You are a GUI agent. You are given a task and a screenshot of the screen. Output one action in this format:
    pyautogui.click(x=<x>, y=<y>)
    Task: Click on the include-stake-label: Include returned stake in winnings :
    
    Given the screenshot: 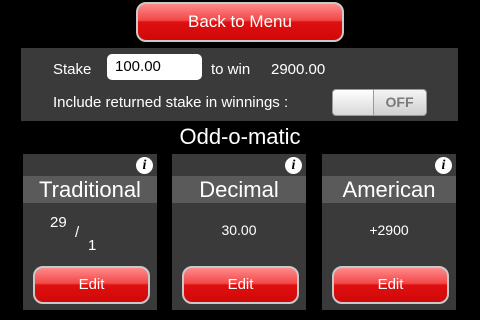 What is the action you would take?
    pyautogui.click(x=171, y=102)
    